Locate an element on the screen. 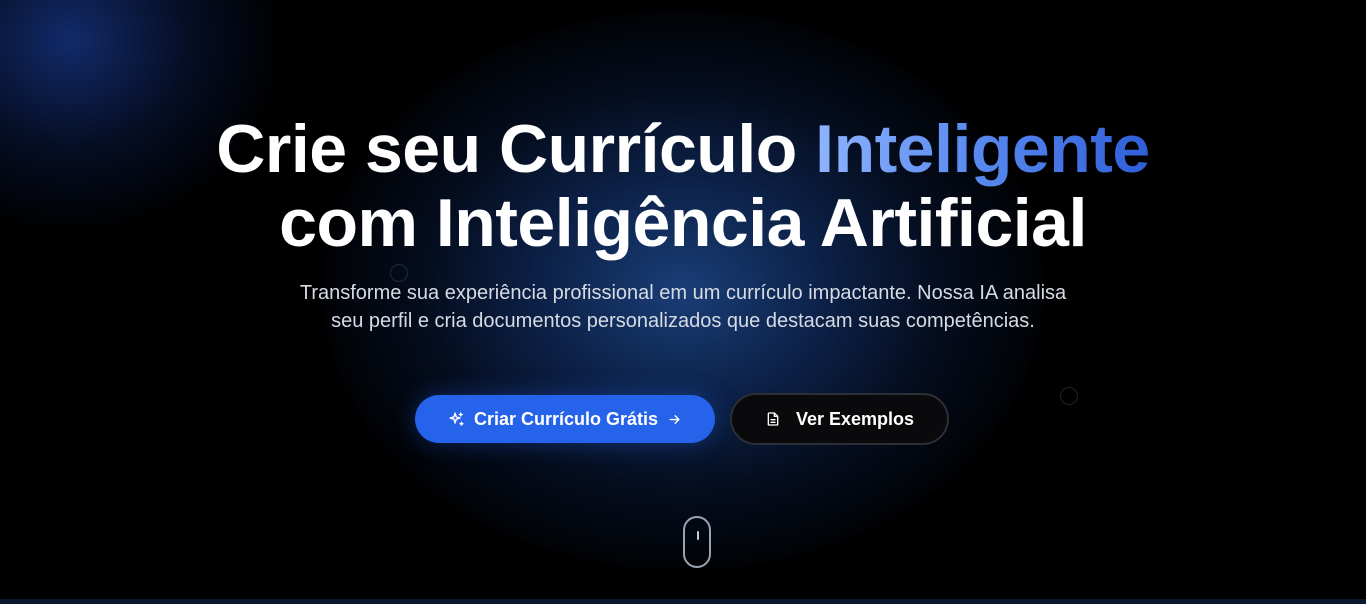 The height and width of the screenshot is (604, 1366). headline-line-1: Crie seu Currículo Inteligente is located at coordinates (683, 149).